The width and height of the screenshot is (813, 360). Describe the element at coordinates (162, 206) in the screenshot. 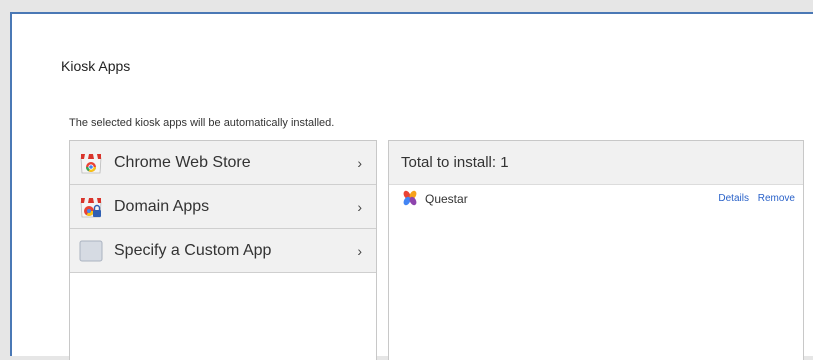

I see `source-item-label: Domain Apps` at that location.